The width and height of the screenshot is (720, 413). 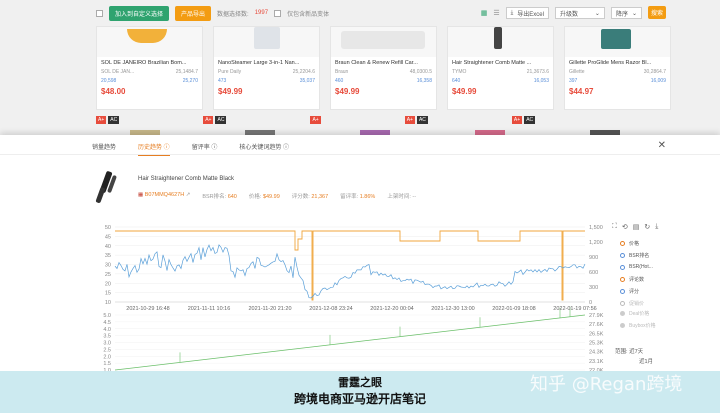 I want to click on y-tick-label: 45, so click(x=108, y=237).